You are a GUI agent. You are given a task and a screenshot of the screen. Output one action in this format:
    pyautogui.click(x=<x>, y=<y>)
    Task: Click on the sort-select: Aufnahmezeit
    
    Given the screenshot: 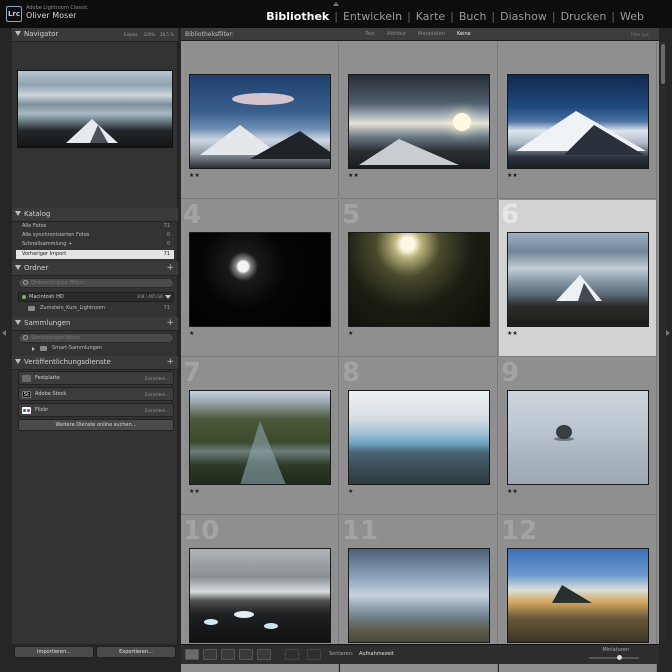 What is the action you would take?
    pyautogui.click(x=376, y=654)
    